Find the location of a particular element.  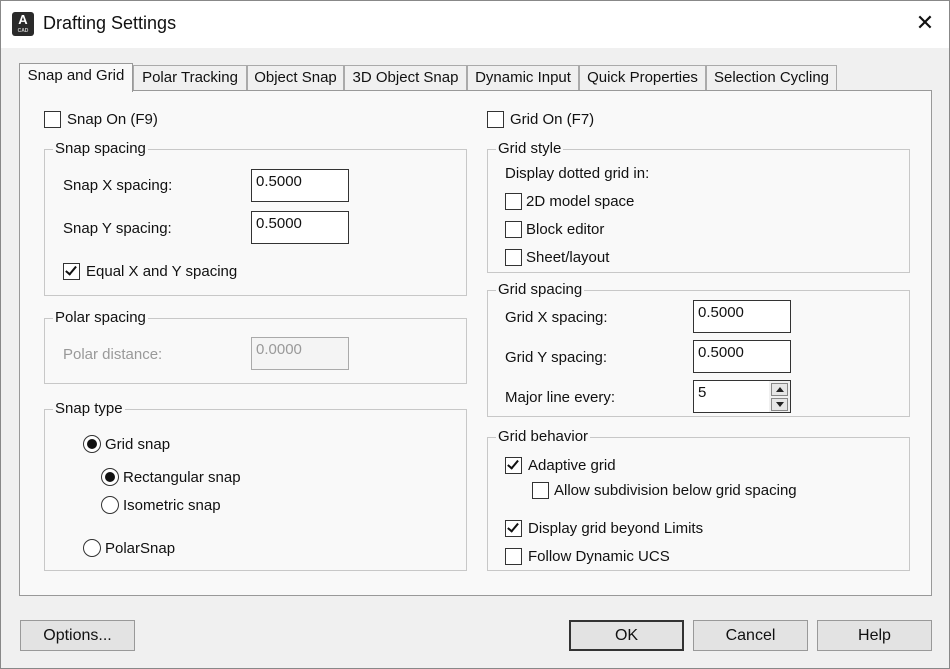

tab-selection-cycling: Selection Cycling is located at coordinates (771, 78).